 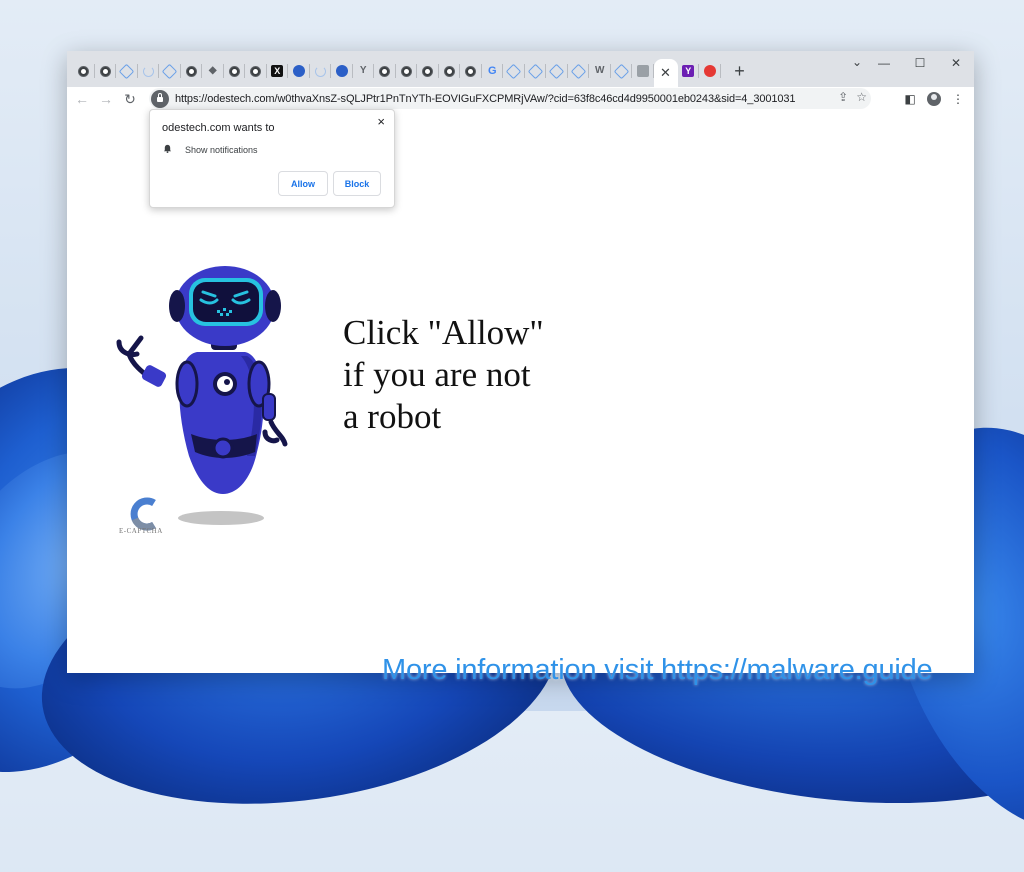 I want to click on headline-line: if you are not, so click(x=437, y=374).